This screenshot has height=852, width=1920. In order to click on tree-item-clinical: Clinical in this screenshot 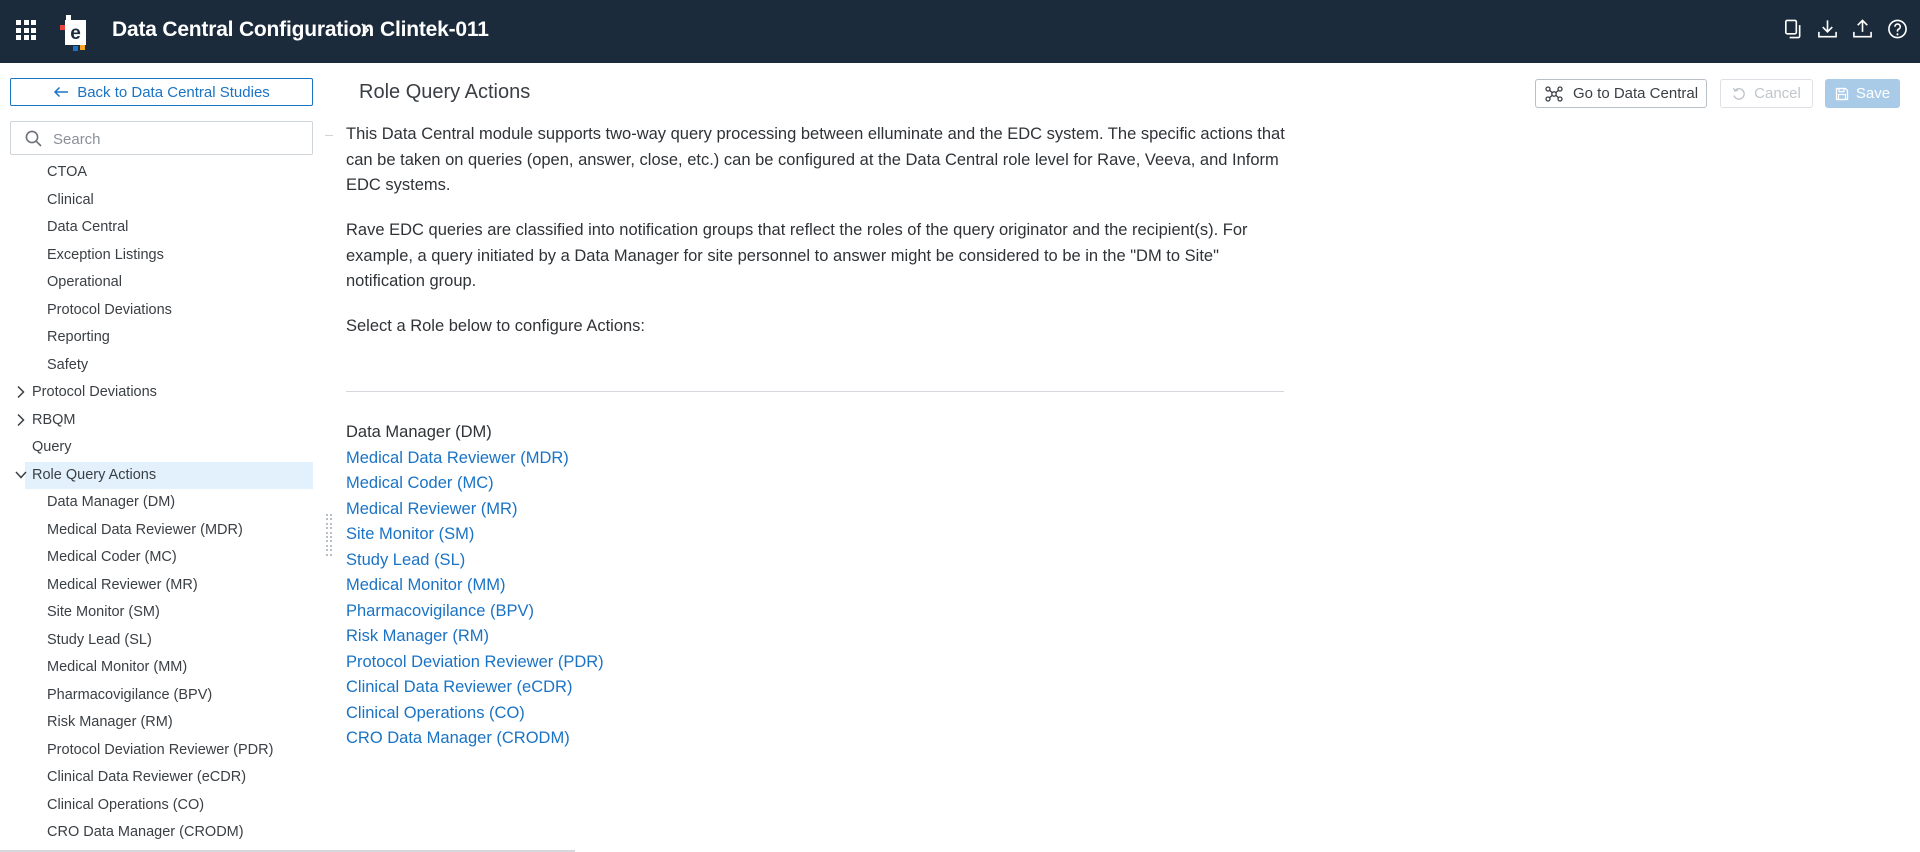, I will do `click(70, 200)`.